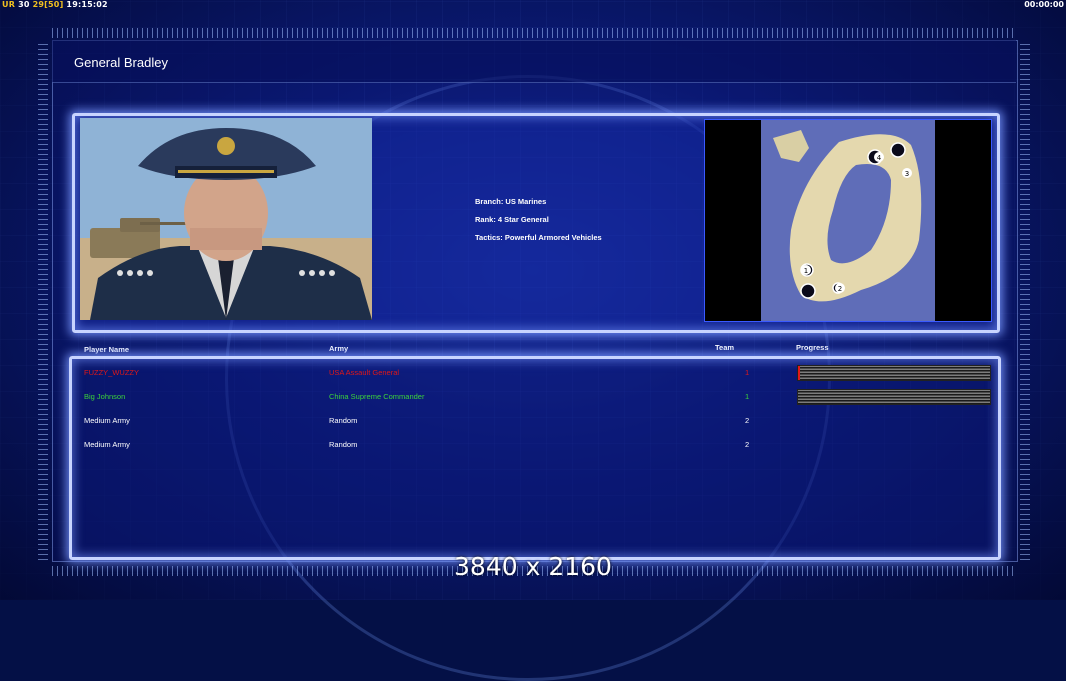 The width and height of the screenshot is (1066, 681). I want to click on hud-ur-label: UR, so click(9, 4).